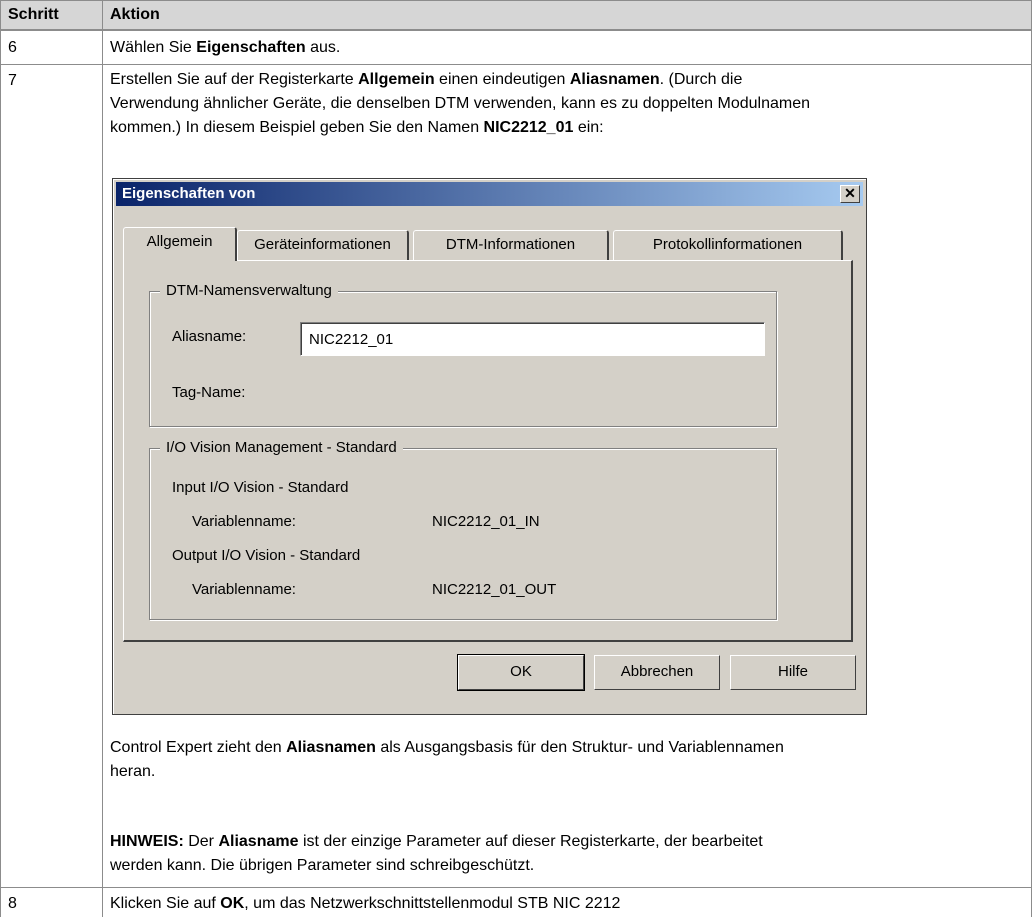 Image resolution: width=1032 pixels, height=917 pixels. I want to click on dialog-title: Eigenschaften von, so click(189, 193).